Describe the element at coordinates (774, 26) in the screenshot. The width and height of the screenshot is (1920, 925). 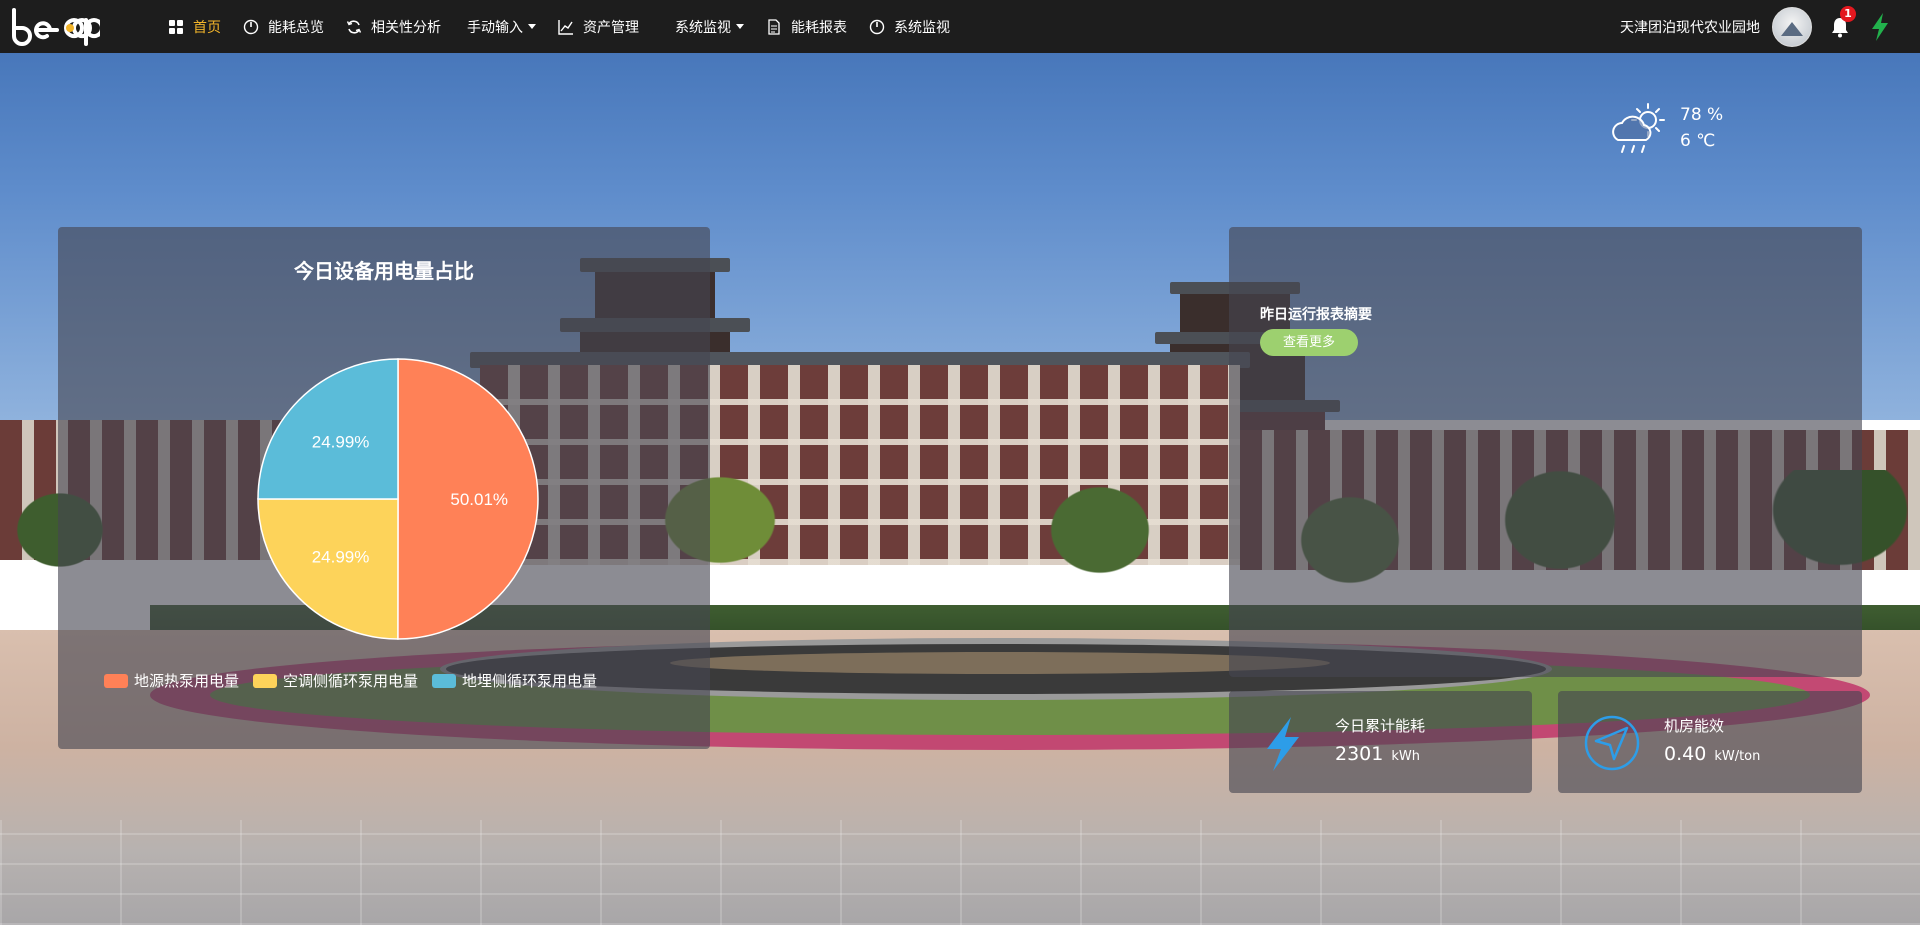
I see `document-icon` at that location.